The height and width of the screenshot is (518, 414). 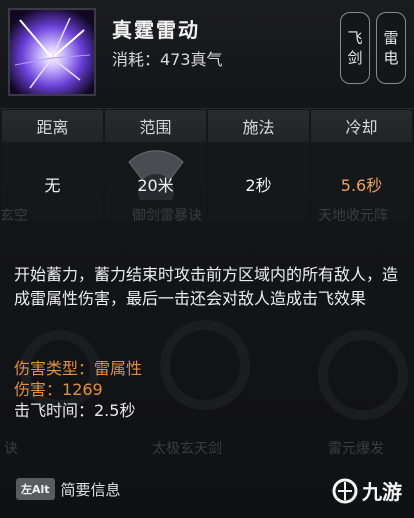 What do you see at coordinates (361, 185) in the screenshot?
I see `stat-value: 5.6秒` at bounding box center [361, 185].